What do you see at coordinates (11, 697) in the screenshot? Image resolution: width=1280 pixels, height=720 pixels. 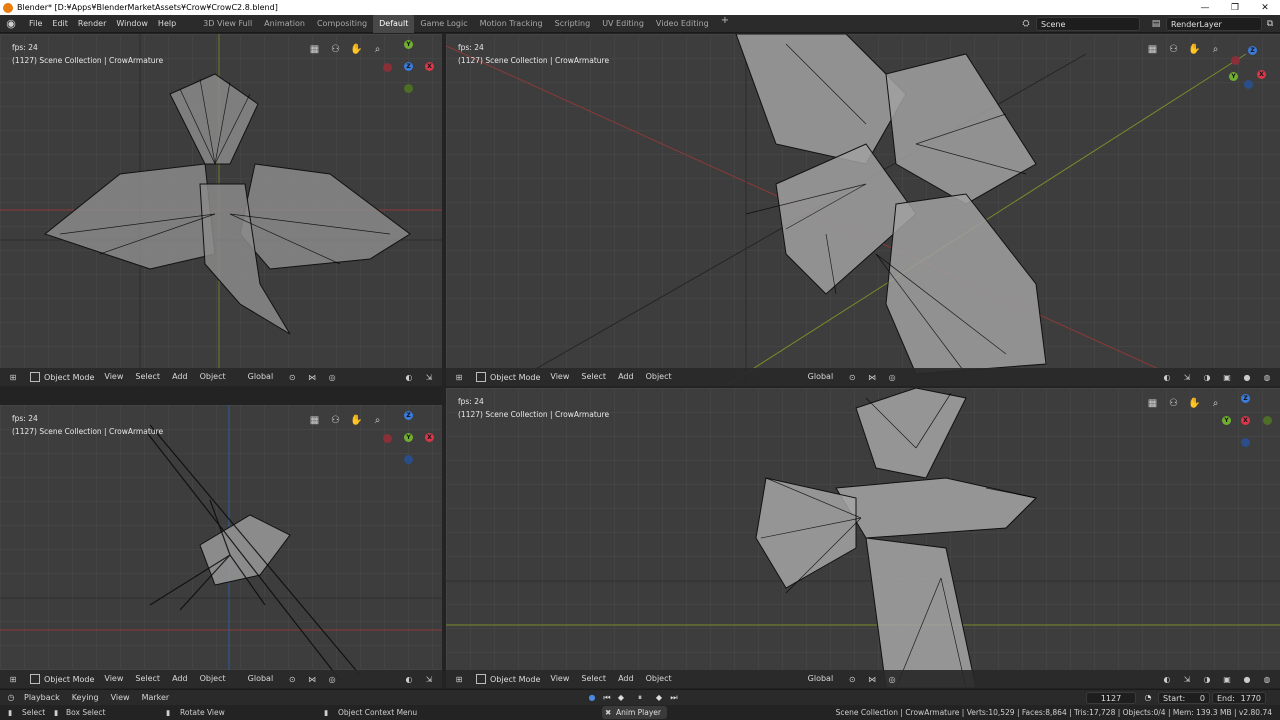 I see `timeline-editor-icon: ◷` at bounding box center [11, 697].